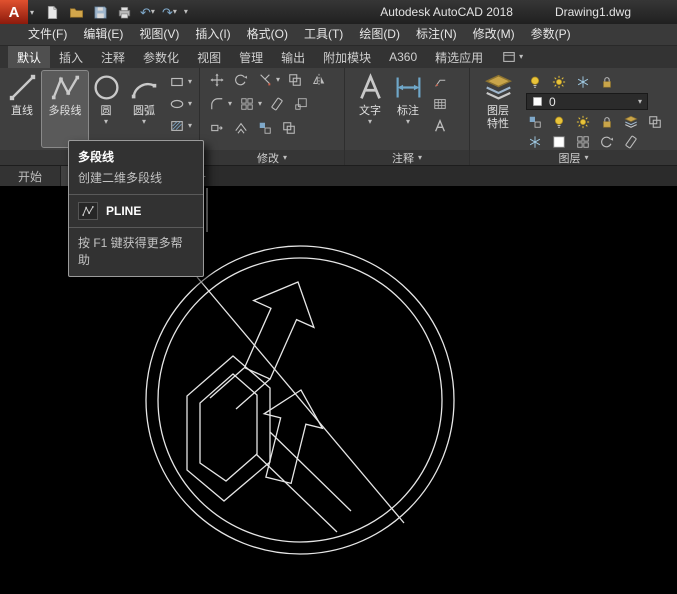  Describe the element at coordinates (494, 34) in the screenshot. I see `menu-modify: 修改(M)` at that location.